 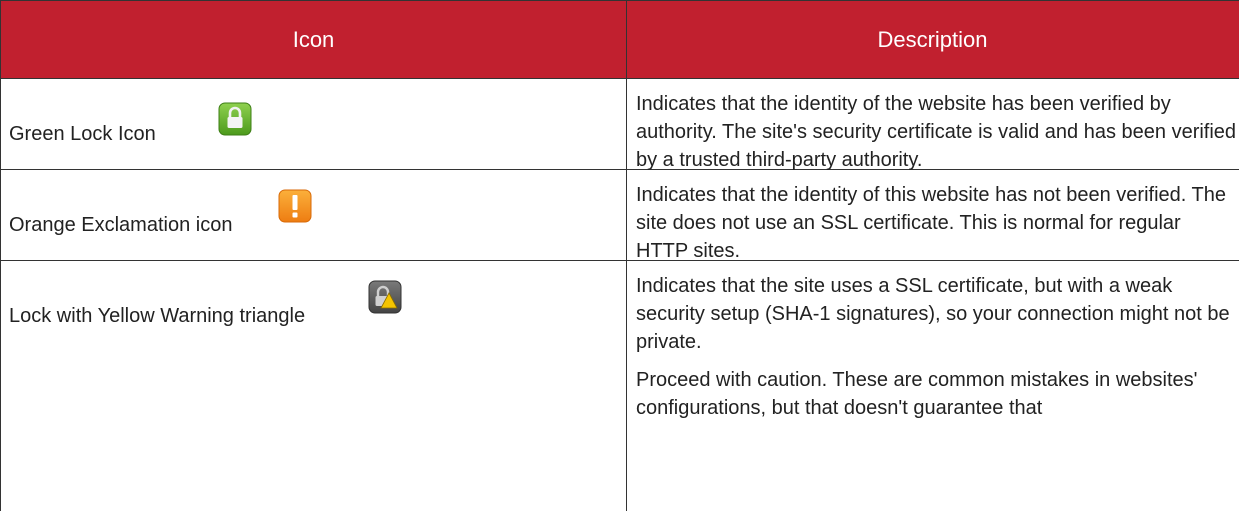 What do you see at coordinates (314, 215) in the screenshot?
I see `icon-cell: Orange Exclamation icon` at bounding box center [314, 215].